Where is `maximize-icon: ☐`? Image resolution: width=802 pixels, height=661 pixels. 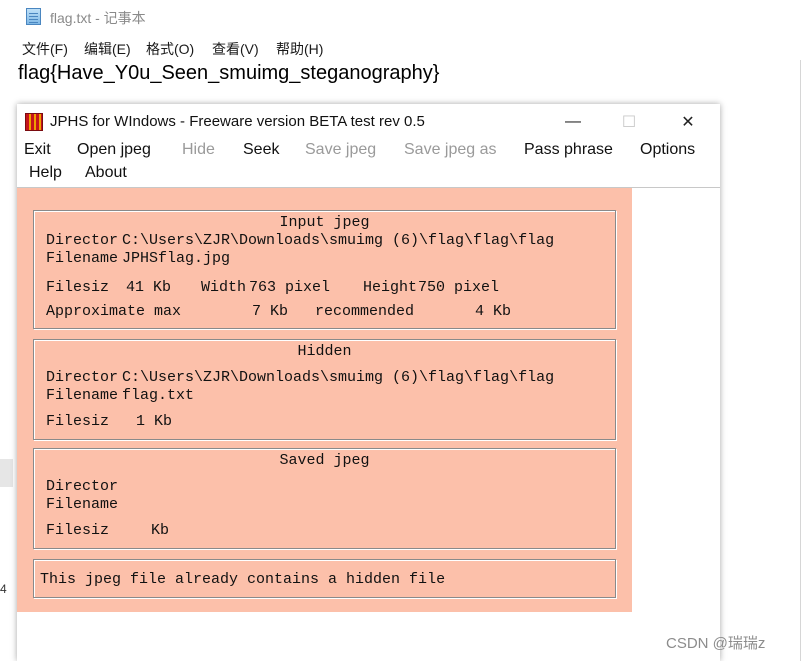
maximize-icon: ☐ is located at coordinates (629, 122).